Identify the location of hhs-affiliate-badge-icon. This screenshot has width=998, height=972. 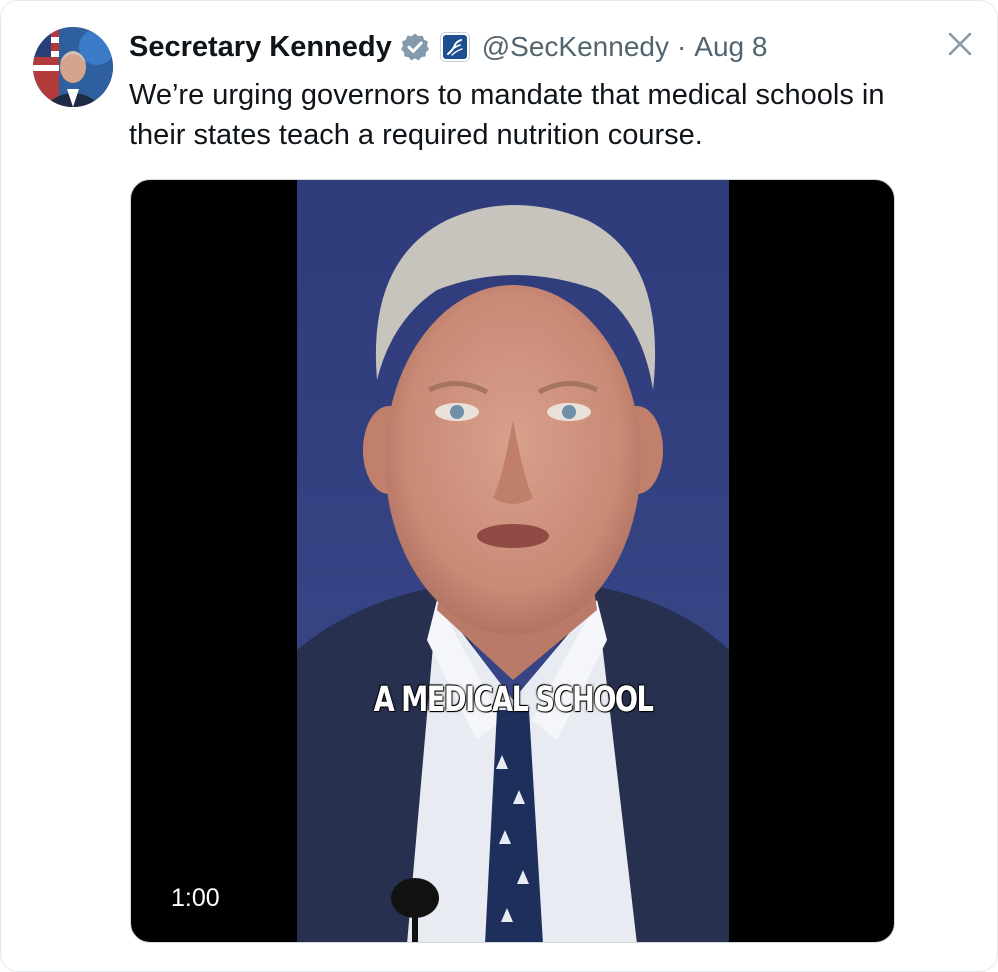
(454, 47).